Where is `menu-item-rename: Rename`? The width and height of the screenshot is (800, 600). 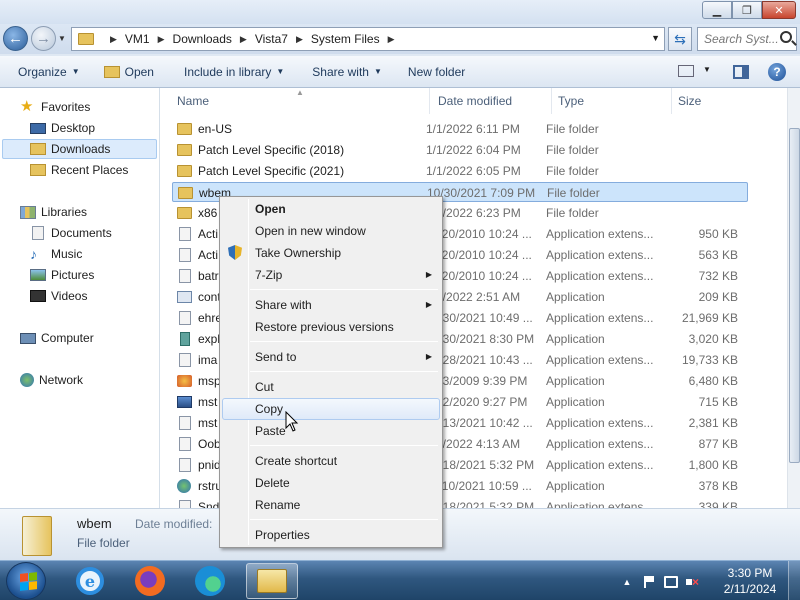
menu-item-rename: Rename is located at coordinates (331, 505).